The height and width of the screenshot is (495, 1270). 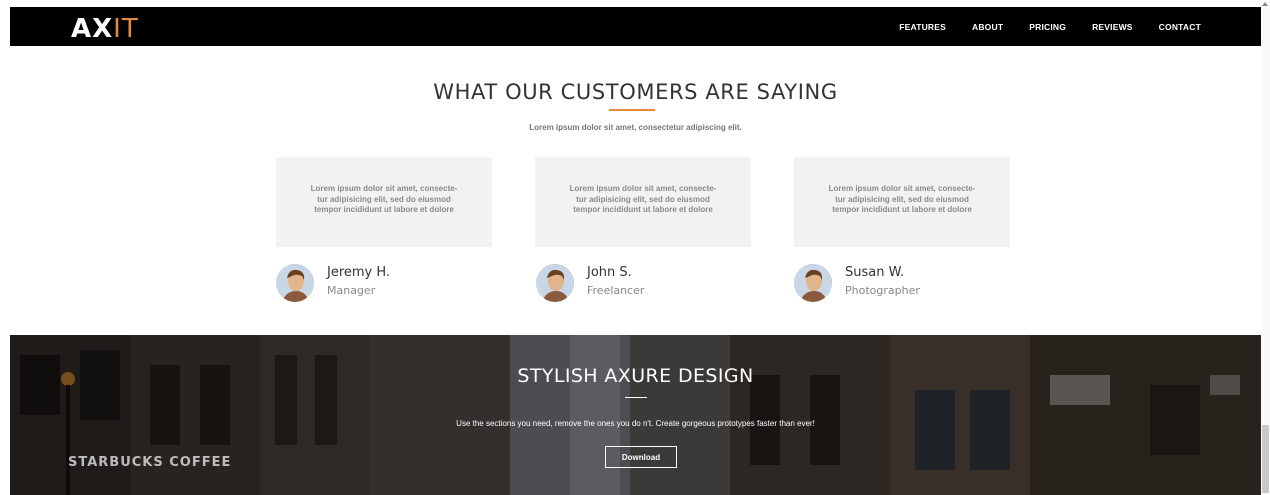 What do you see at coordinates (150, 462) in the screenshot?
I see `storefront-sign: STARBUCKS COFFEE` at bounding box center [150, 462].